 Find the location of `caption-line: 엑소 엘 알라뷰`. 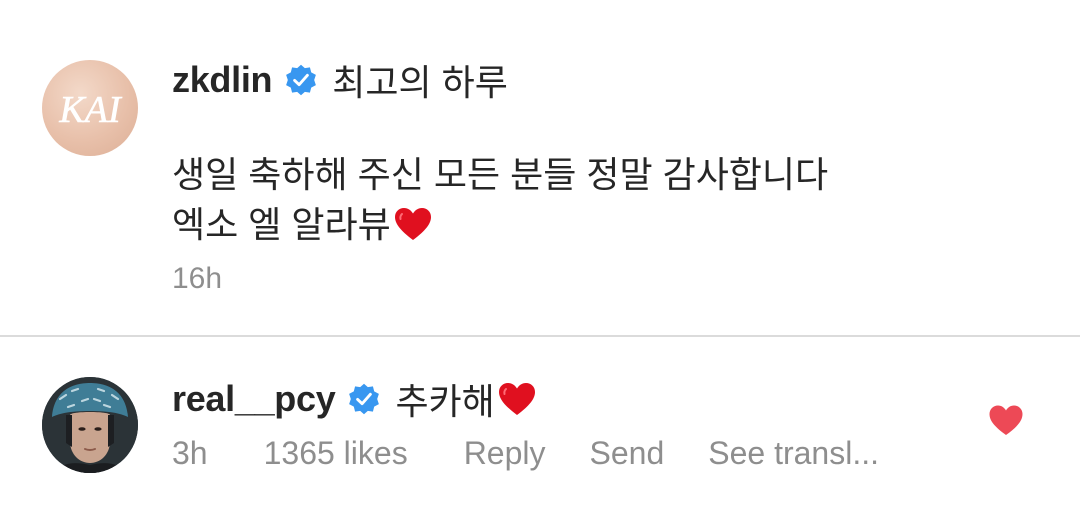

caption-line: 엑소 엘 알라뷰 is located at coordinates (500, 225).